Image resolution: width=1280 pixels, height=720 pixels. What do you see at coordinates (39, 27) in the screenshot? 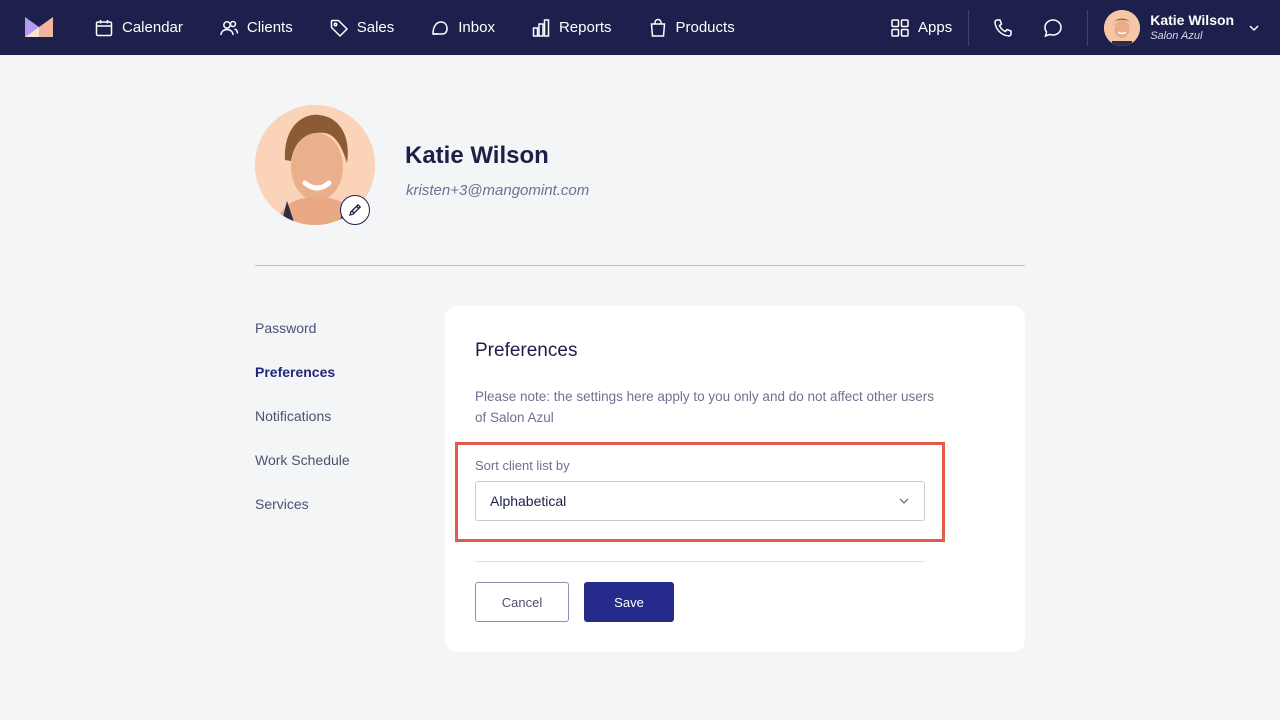
I see `mangomint-logo-icon` at bounding box center [39, 27].